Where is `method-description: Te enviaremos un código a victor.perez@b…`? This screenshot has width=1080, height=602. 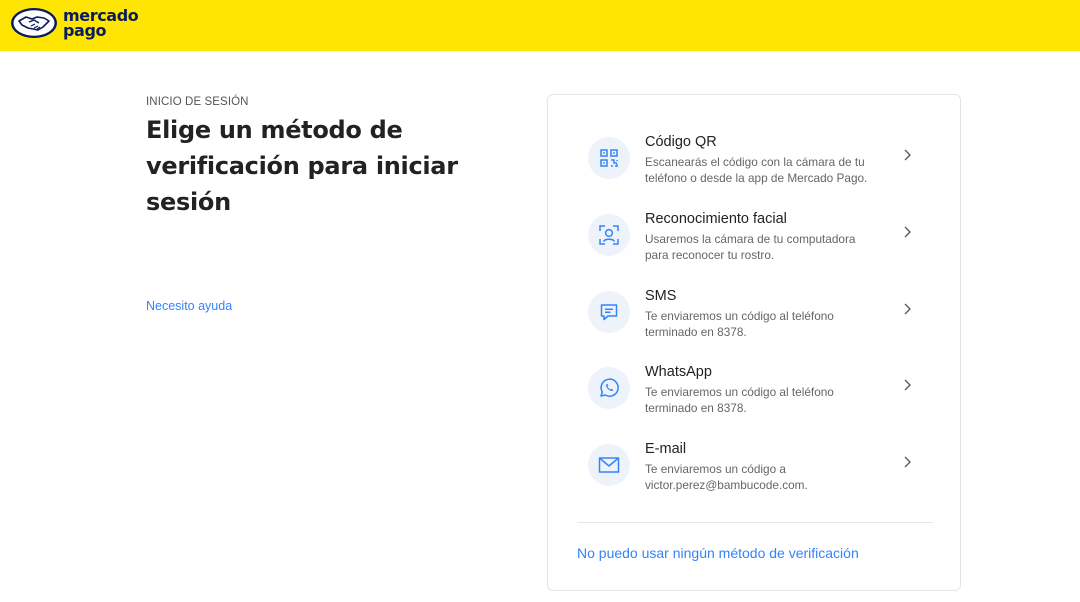 method-description: Te enviaremos un código a victor.perez@b… is located at coordinates (770, 477).